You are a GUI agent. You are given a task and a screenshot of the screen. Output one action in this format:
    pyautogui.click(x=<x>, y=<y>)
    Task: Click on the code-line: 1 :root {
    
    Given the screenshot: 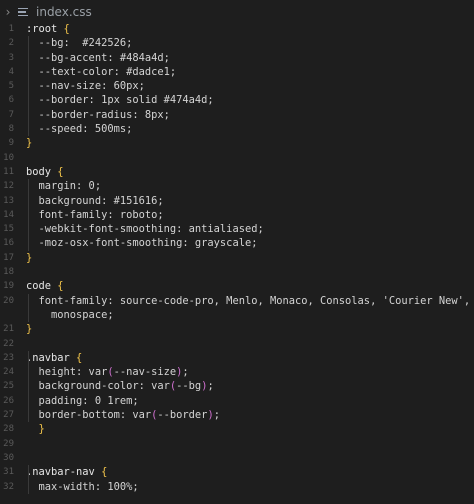 What is the action you would take?
    pyautogui.click(x=237, y=29)
    